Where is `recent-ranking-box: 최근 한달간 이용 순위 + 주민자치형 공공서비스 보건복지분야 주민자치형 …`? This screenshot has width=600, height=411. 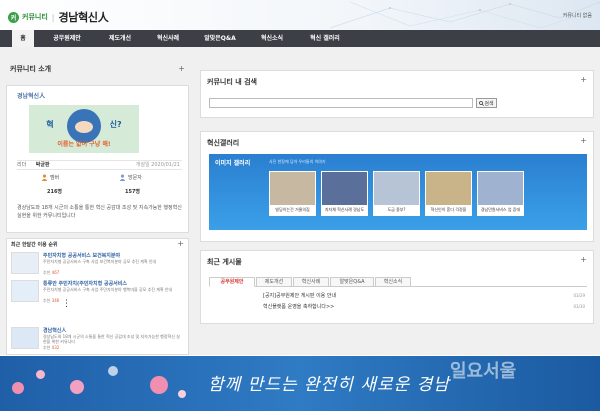 recent-ranking-box: 최근 한달간 이용 순위 + 주민자치형 공공서비스 보건복지분야 주민자치형 … is located at coordinates (97, 296).